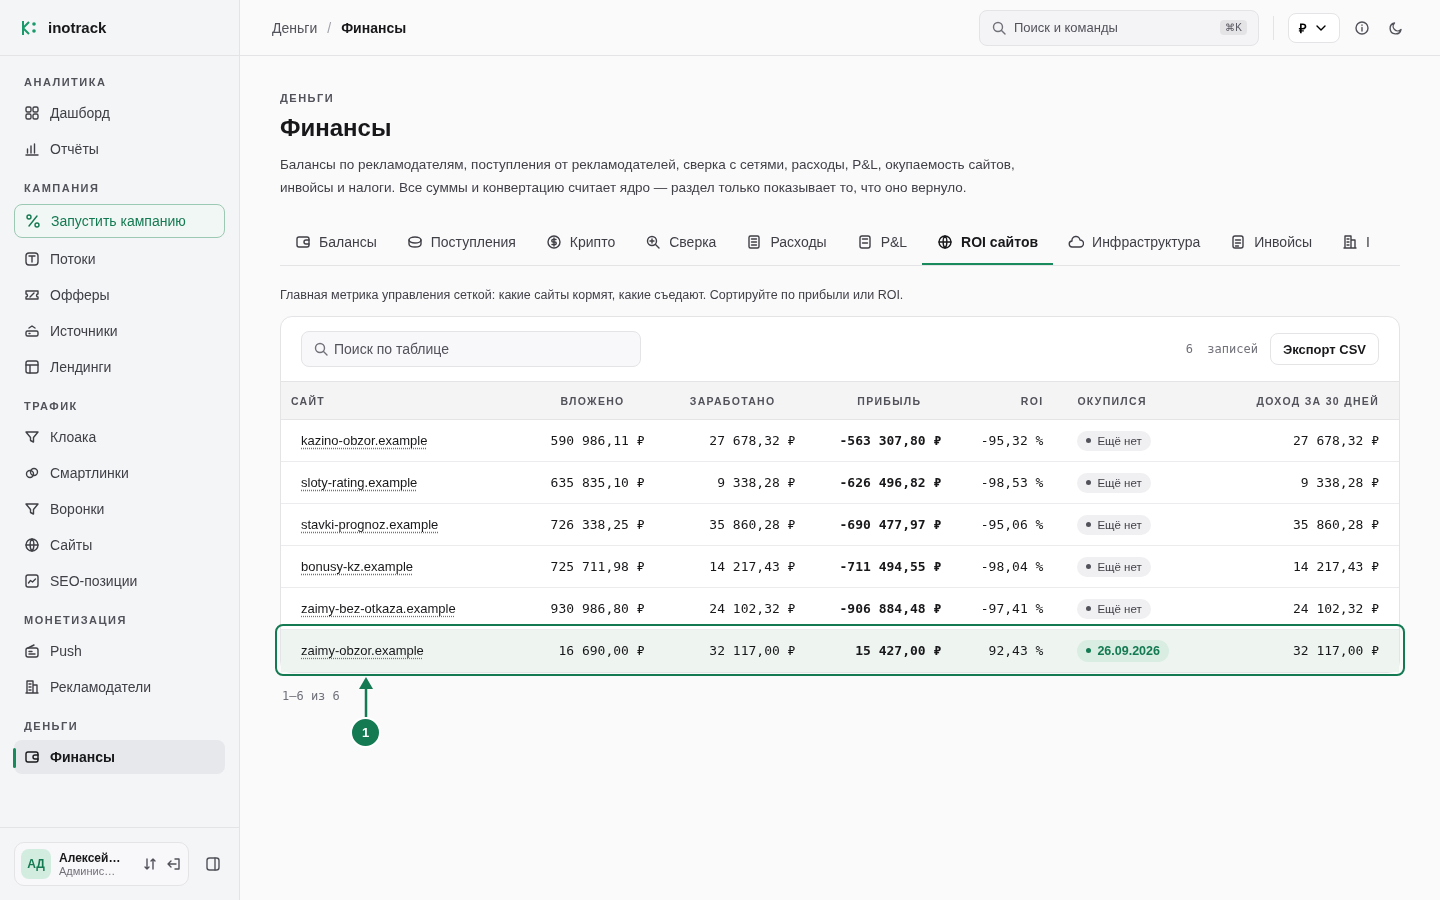  What do you see at coordinates (1221, 349) in the screenshot?
I see `record-count: 6 записей` at bounding box center [1221, 349].